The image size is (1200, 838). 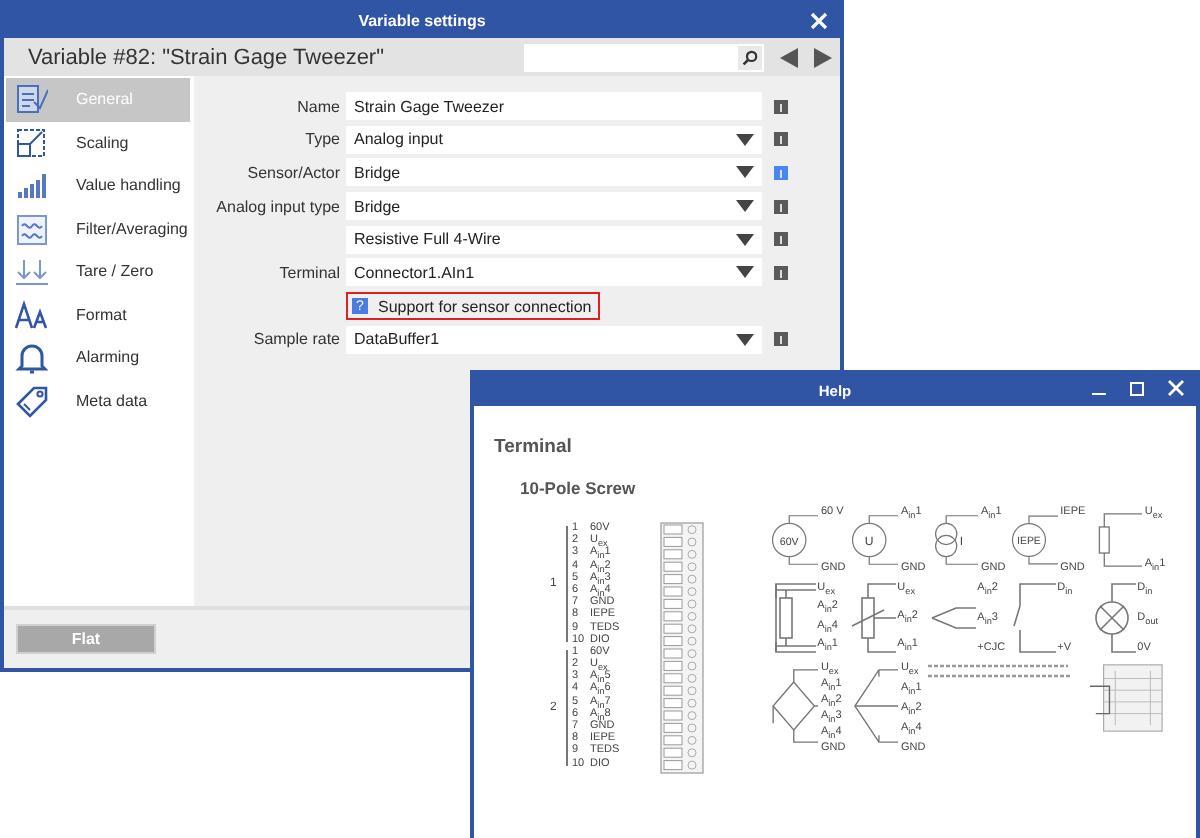 I want to click on dropdown: Resistive Full 4-Wire, so click(x=554, y=239).